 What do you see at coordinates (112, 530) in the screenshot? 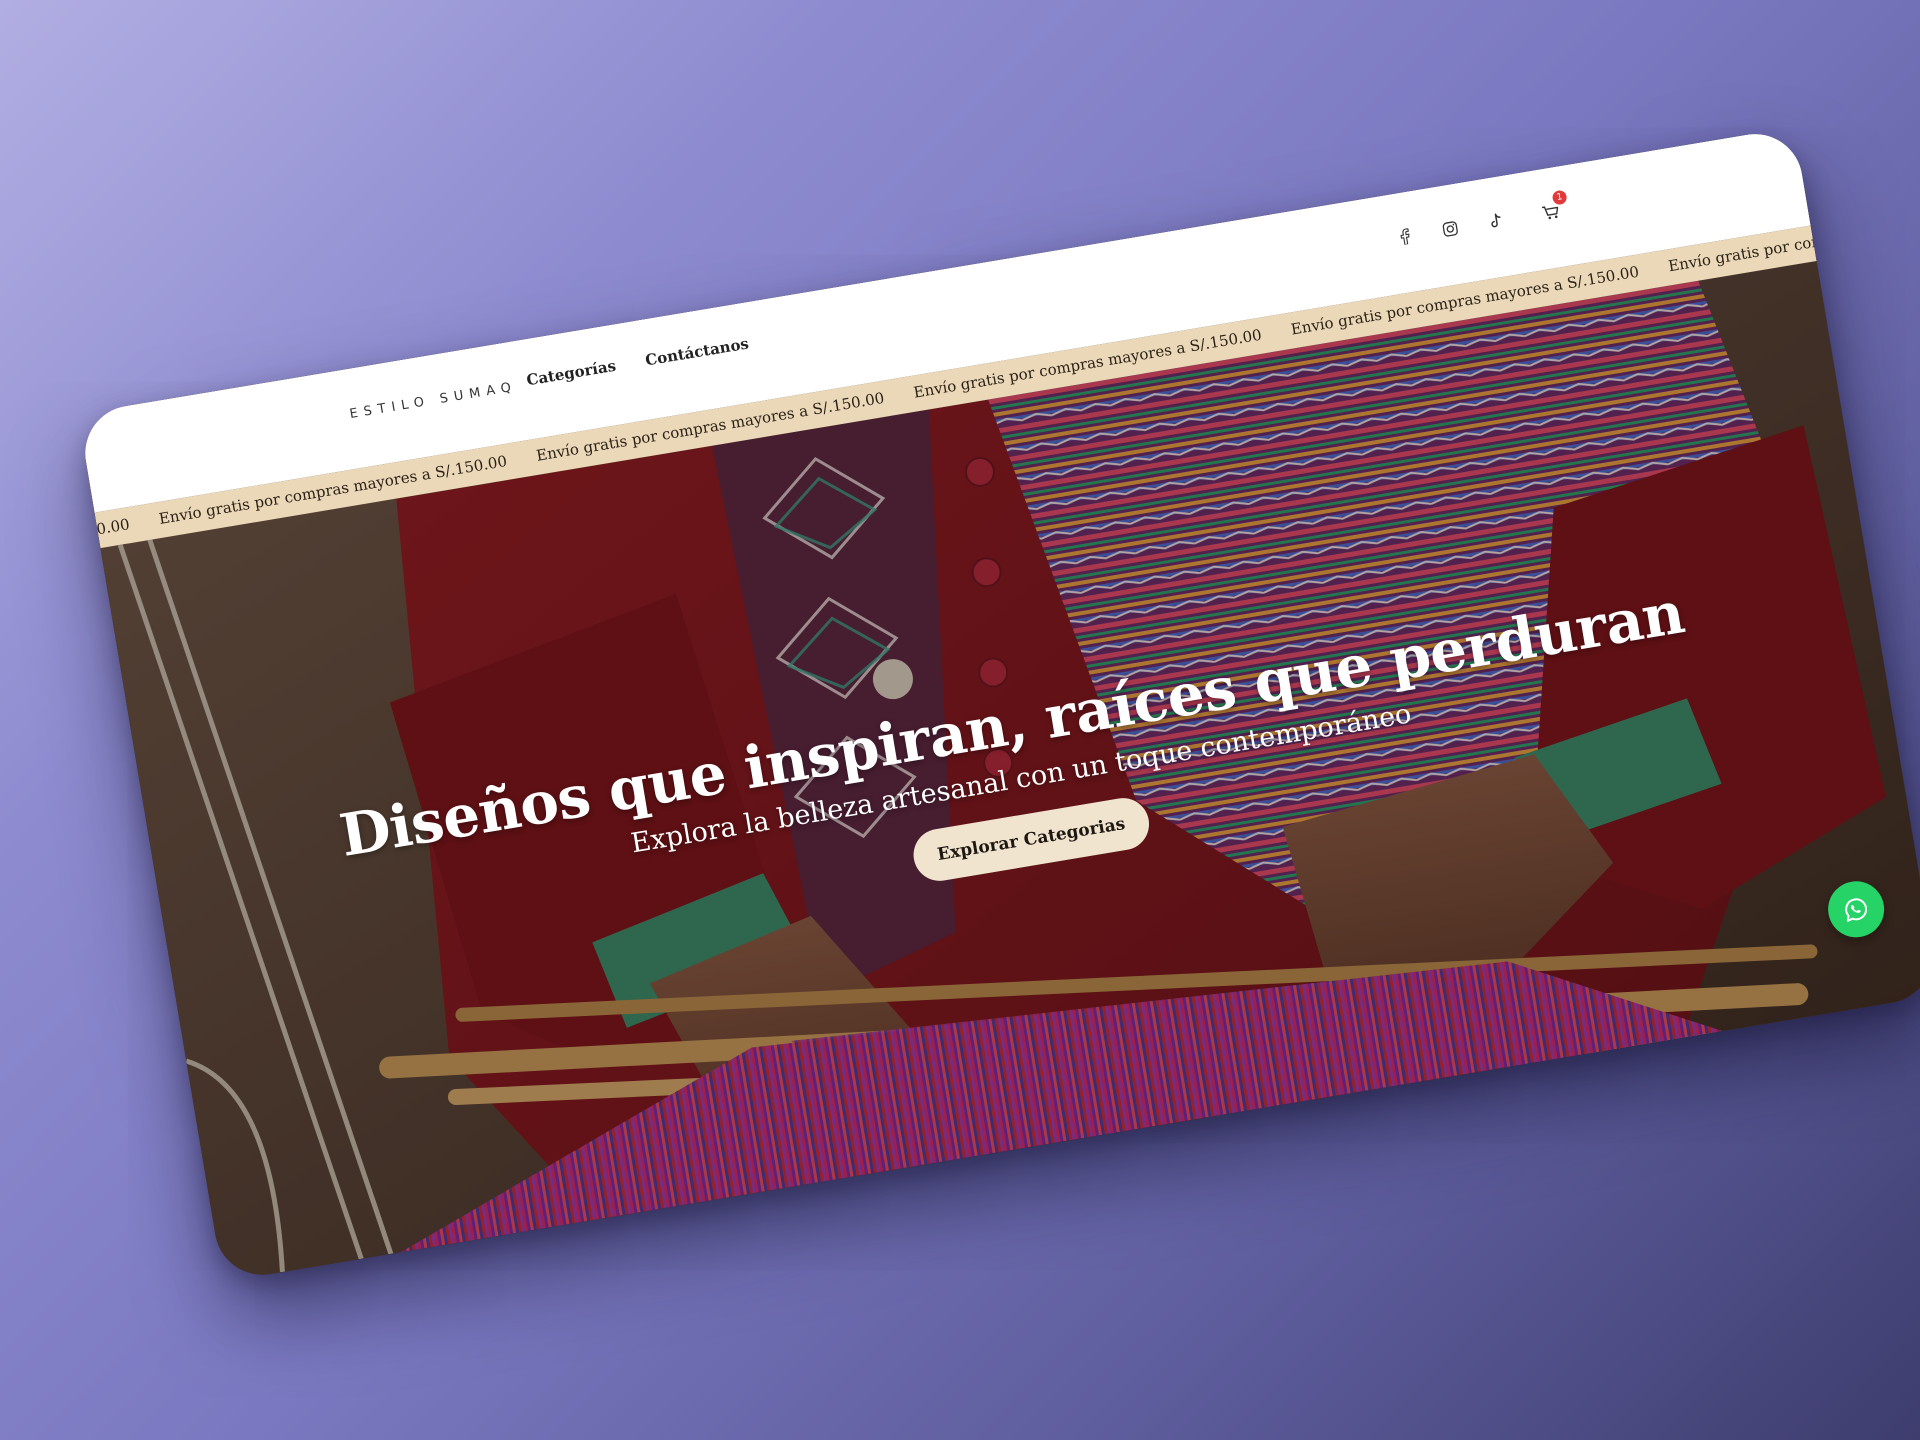
I see `marquee-item: S/.150.00` at bounding box center [112, 530].